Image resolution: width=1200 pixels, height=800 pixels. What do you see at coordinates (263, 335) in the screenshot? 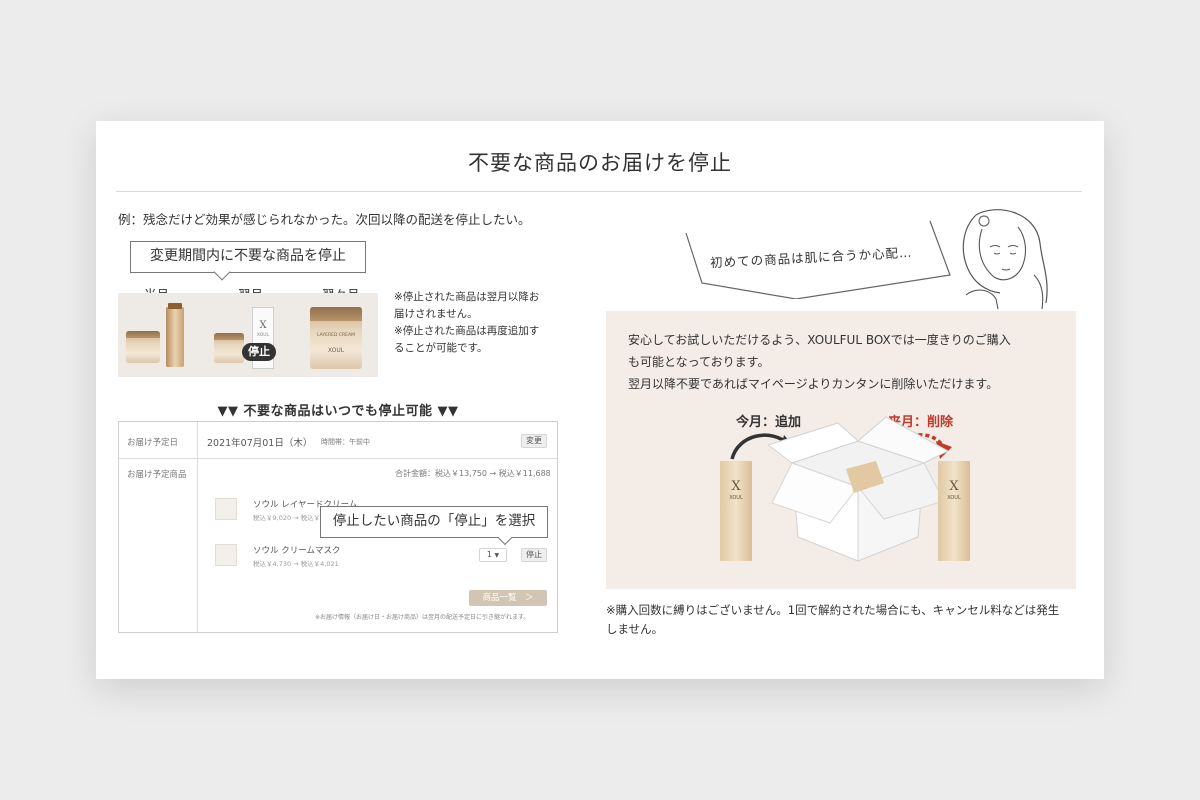
I see `product-brand: XOUL` at bounding box center [263, 335].